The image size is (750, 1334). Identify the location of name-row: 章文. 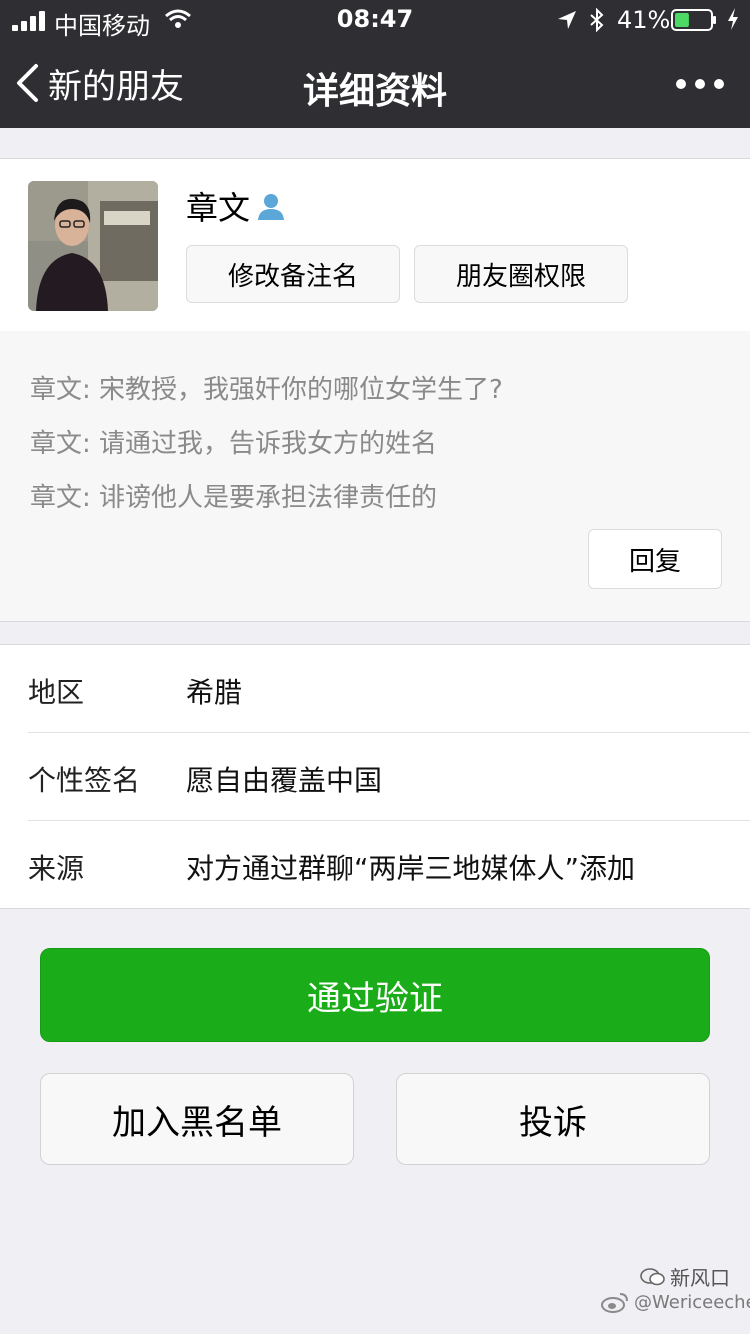
(236, 206).